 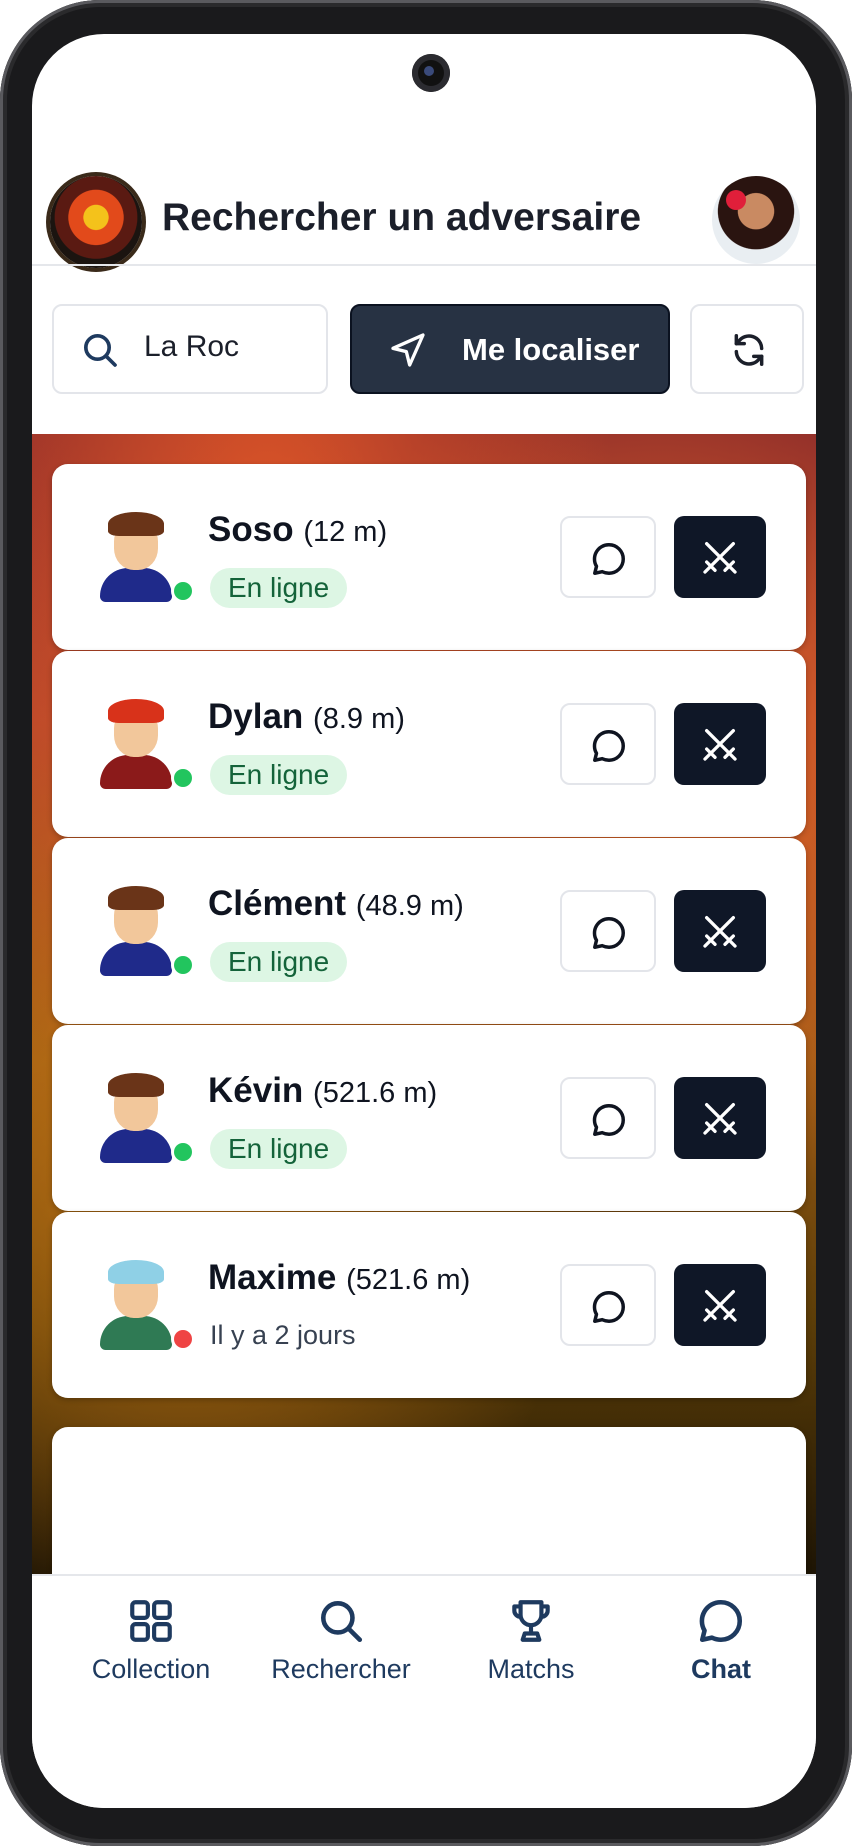 I want to click on nav-collection: Collection, so click(x=151, y=1656).